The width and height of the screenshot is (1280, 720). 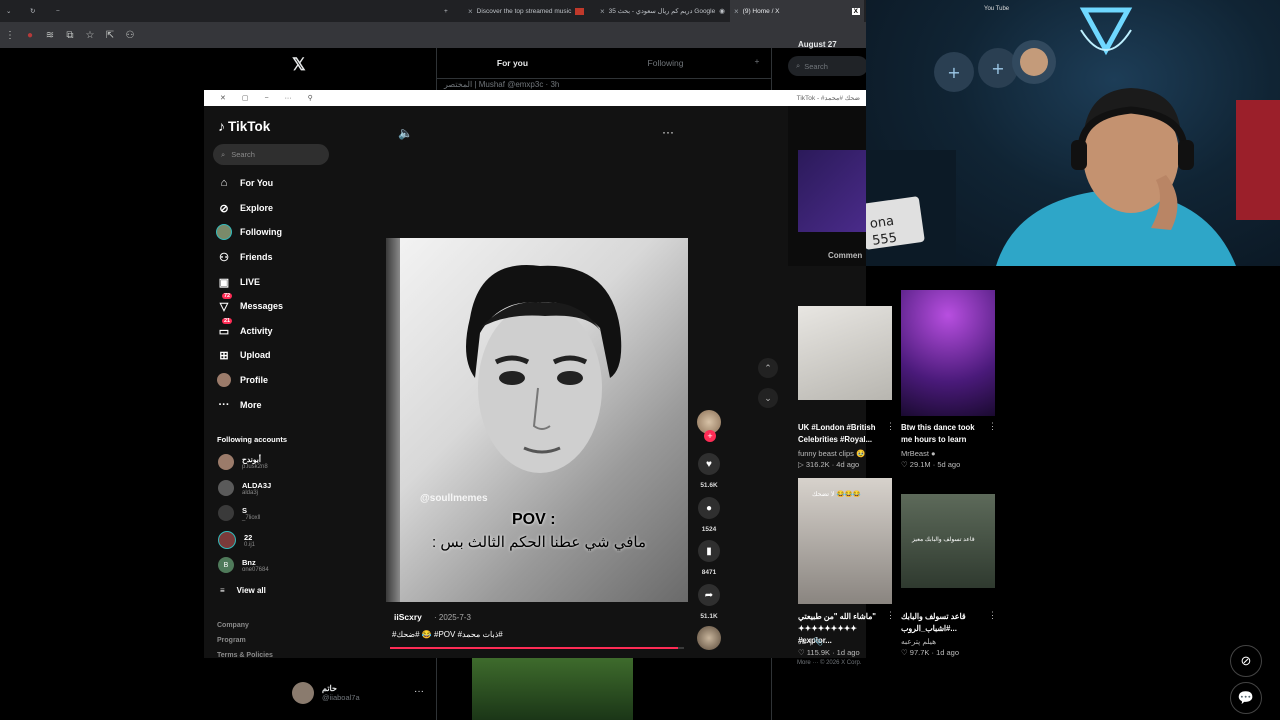 What do you see at coordinates (447, 634) in the screenshot?
I see `video-hashtags: #ضحك# 😂 #POV #ذبات محمد#` at bounding box center [447, 634].